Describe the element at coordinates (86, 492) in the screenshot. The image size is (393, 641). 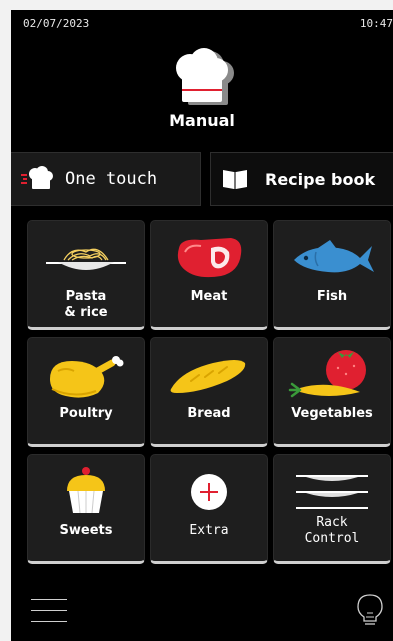
I see `cupcake-icon` at that location.